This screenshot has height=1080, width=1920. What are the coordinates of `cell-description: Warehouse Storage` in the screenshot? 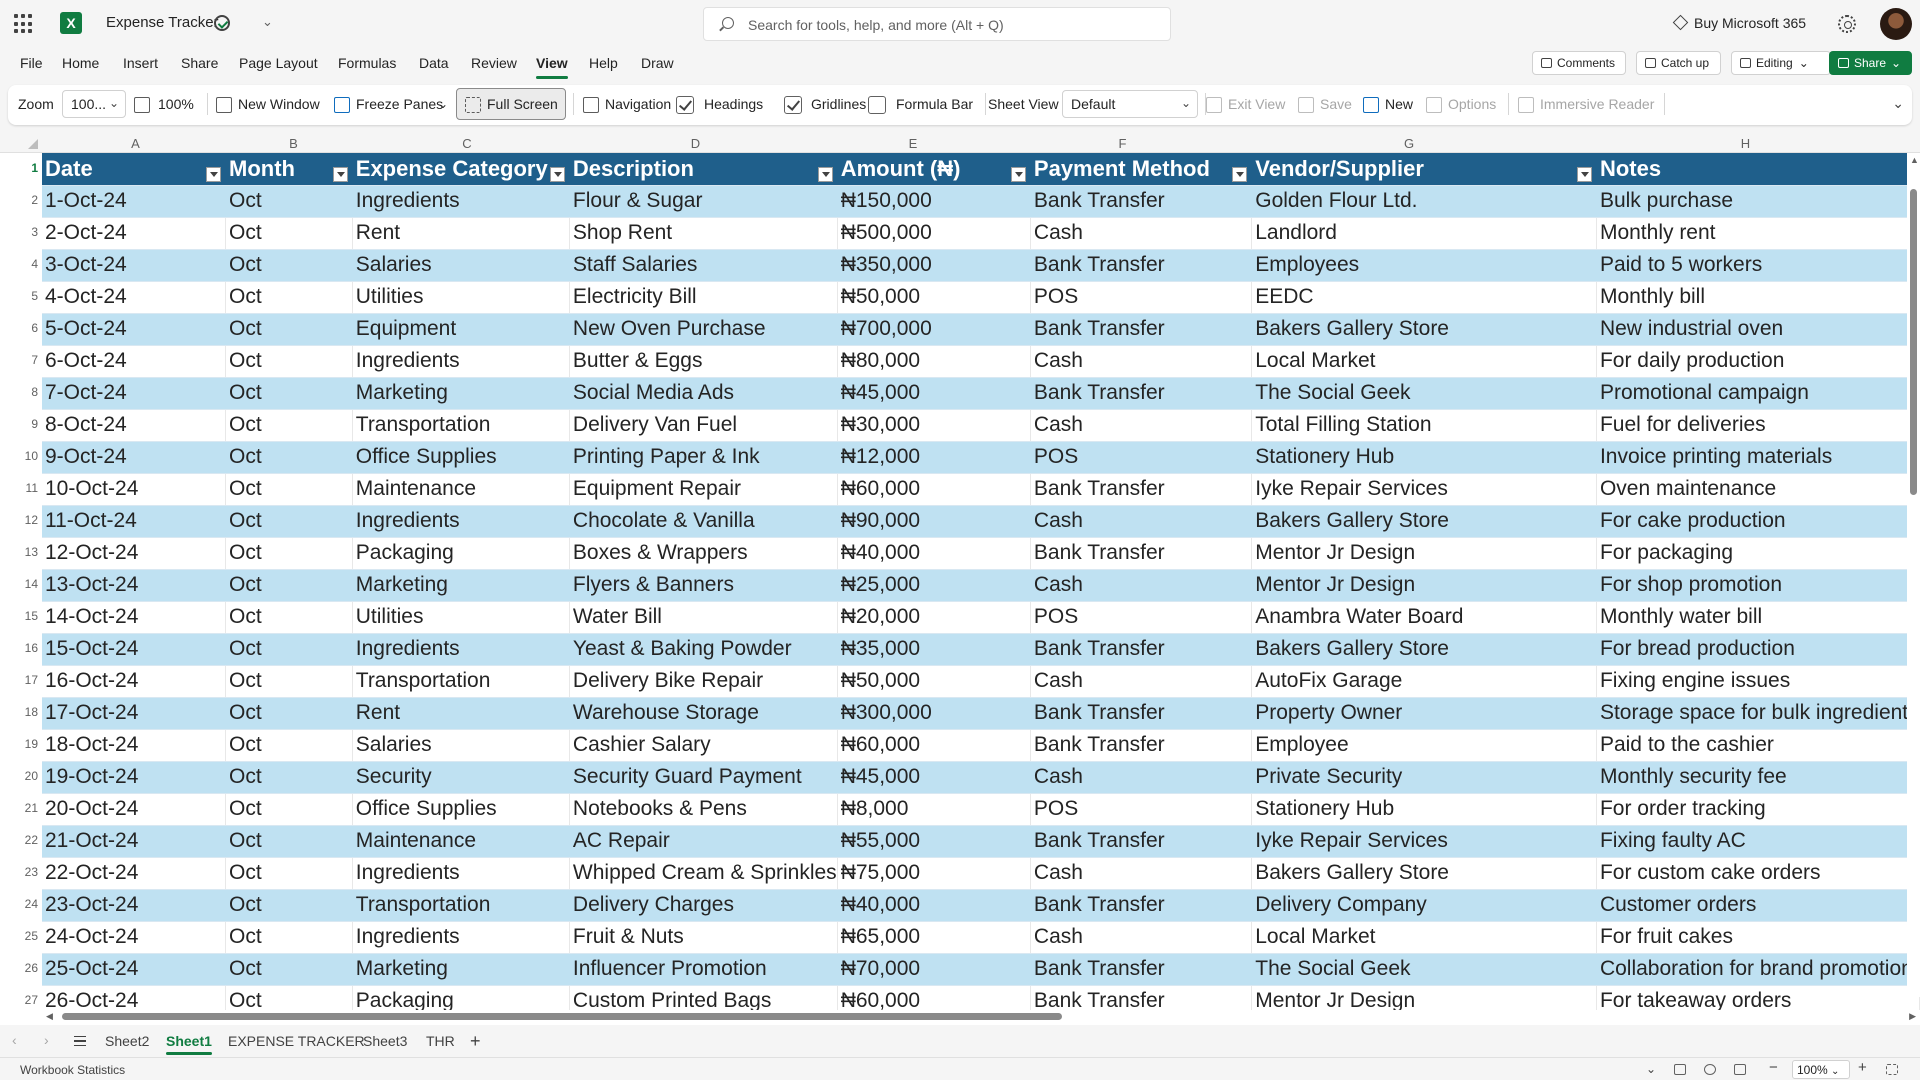 It's located at (703, 713).